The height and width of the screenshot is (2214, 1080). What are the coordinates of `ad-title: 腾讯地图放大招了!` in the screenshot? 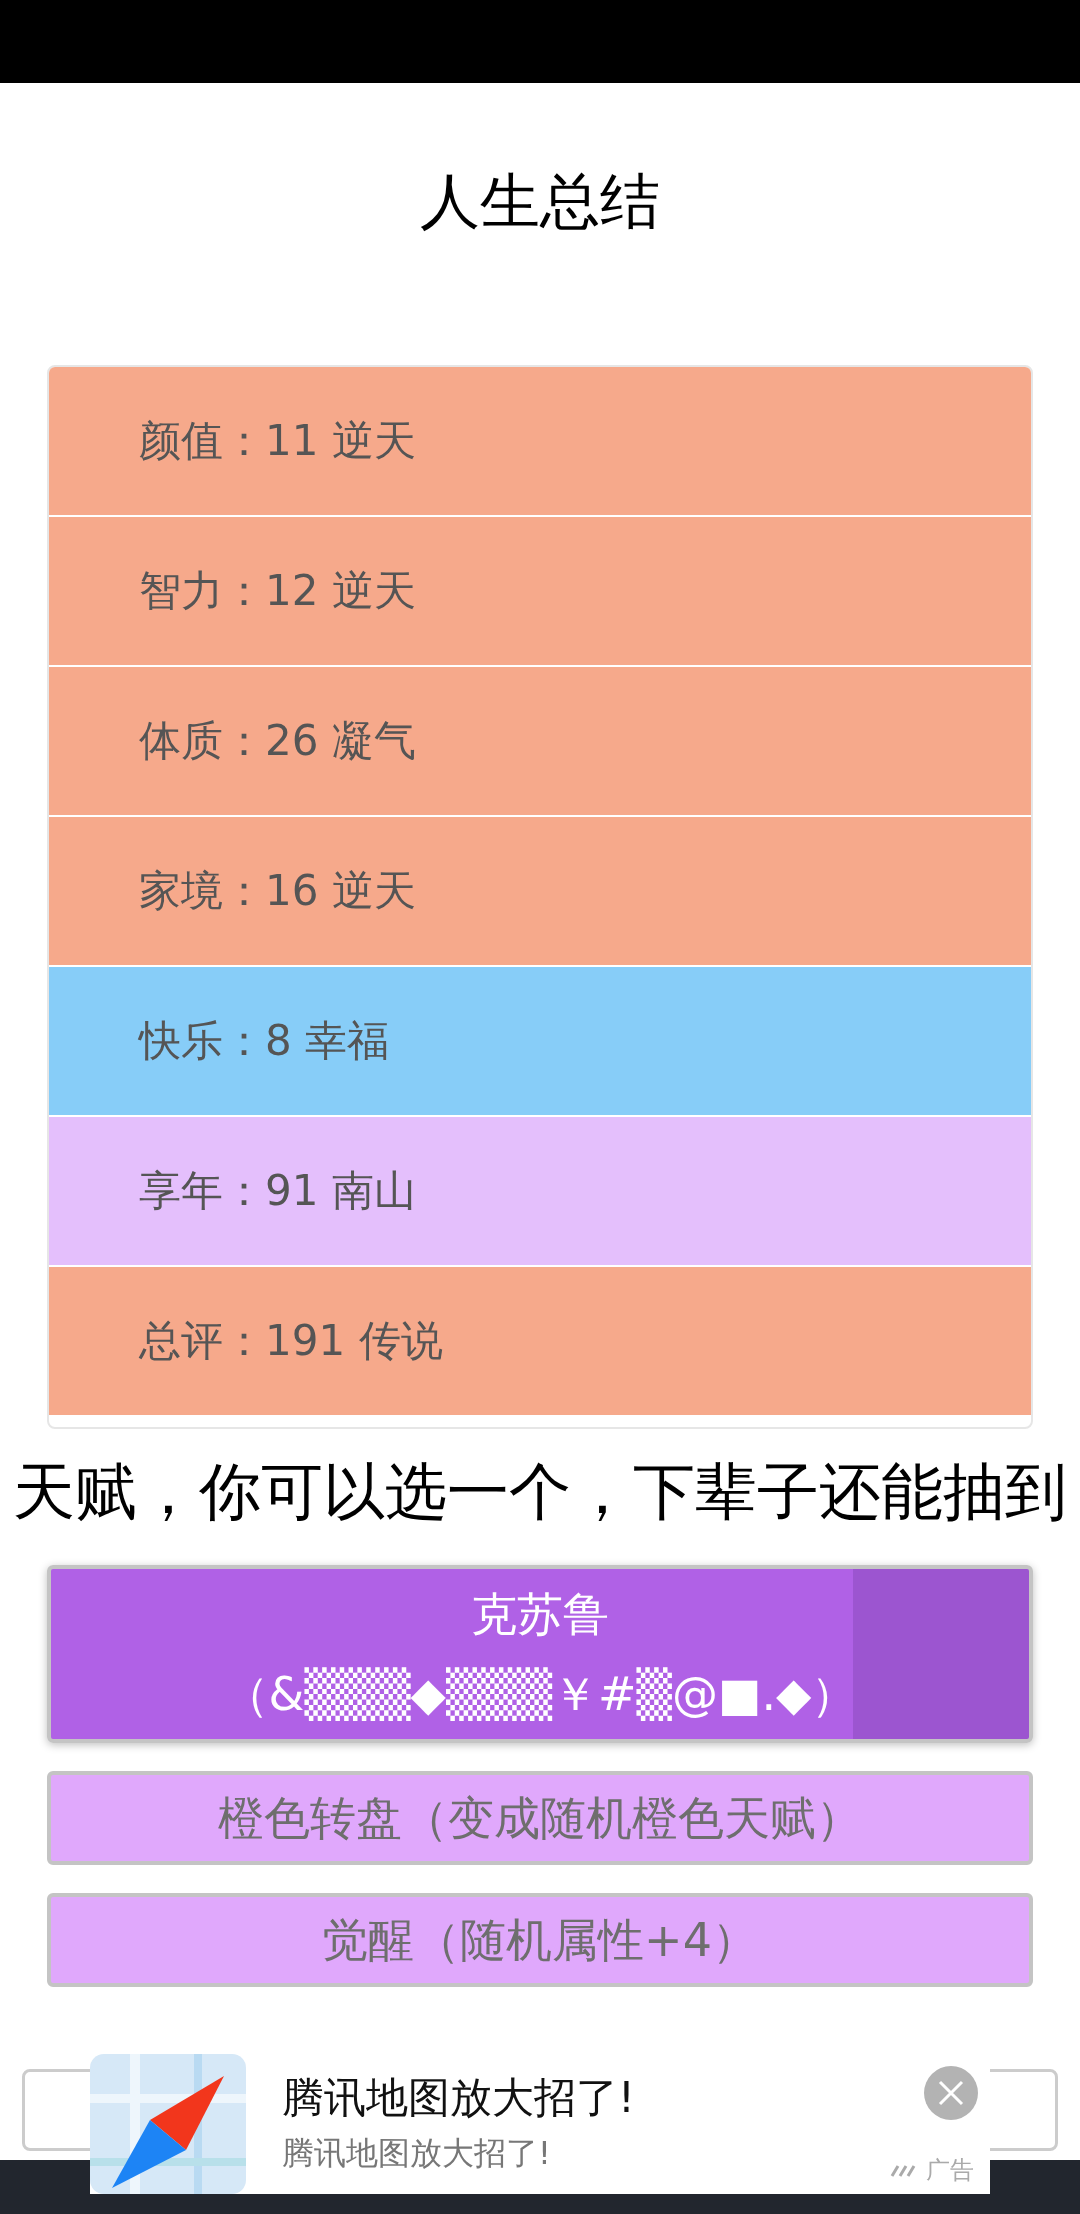 It's located at (458, 2098).